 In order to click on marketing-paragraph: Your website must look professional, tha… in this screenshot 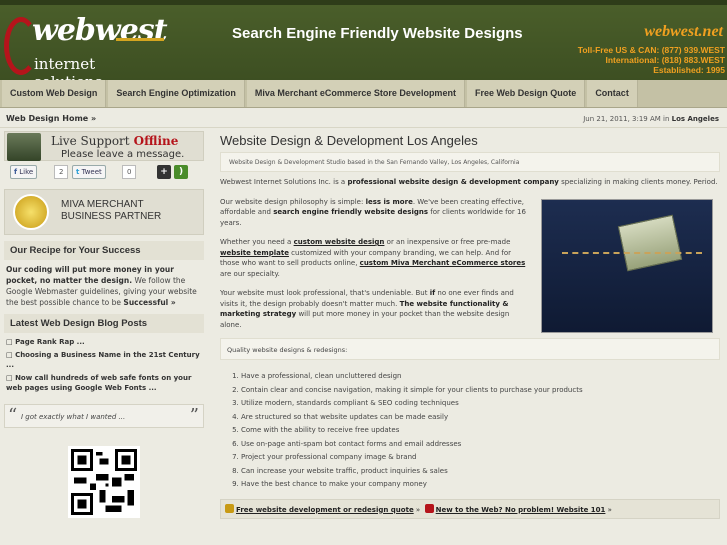, I will do `click(376, 309)`.